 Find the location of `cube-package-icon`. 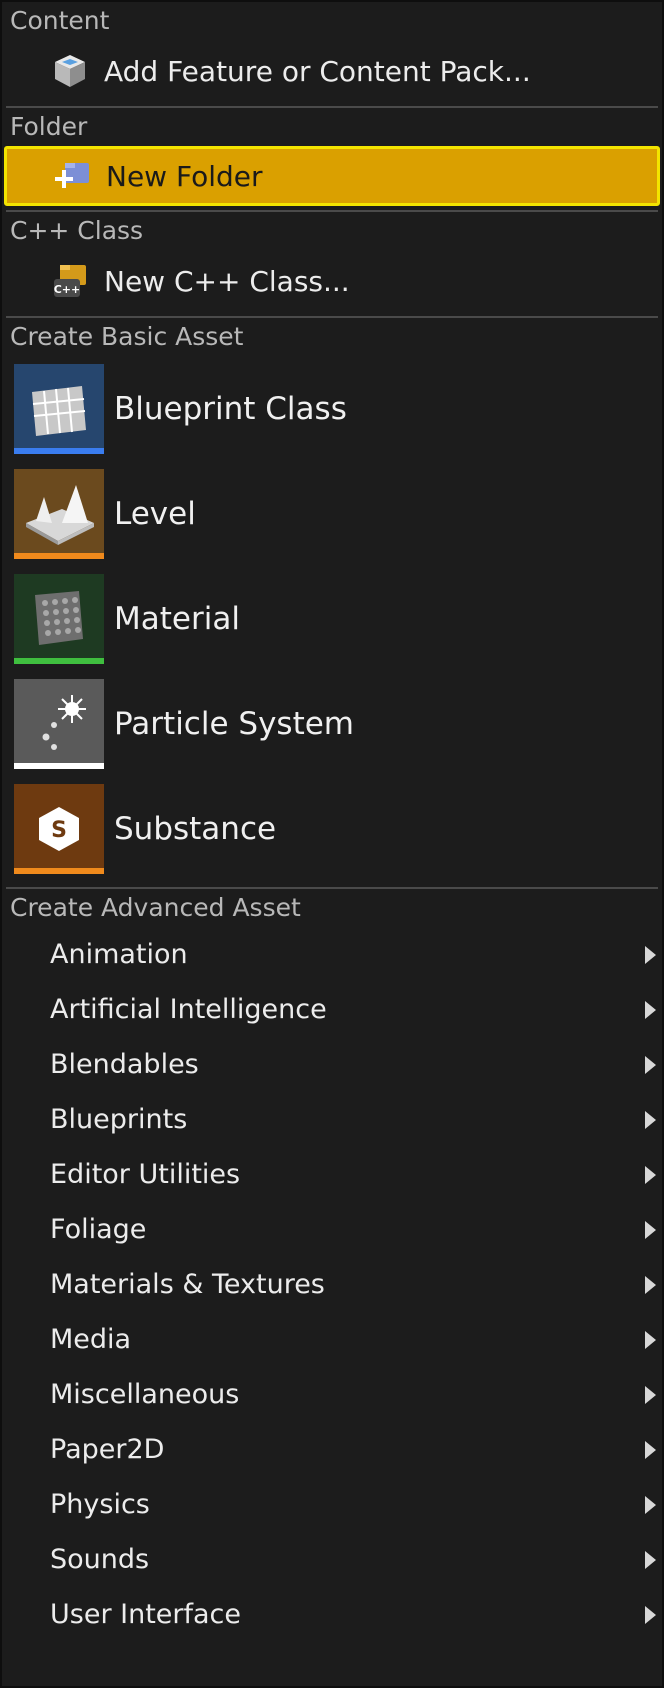

cube-package-icon is located at coordinates (70, 71).